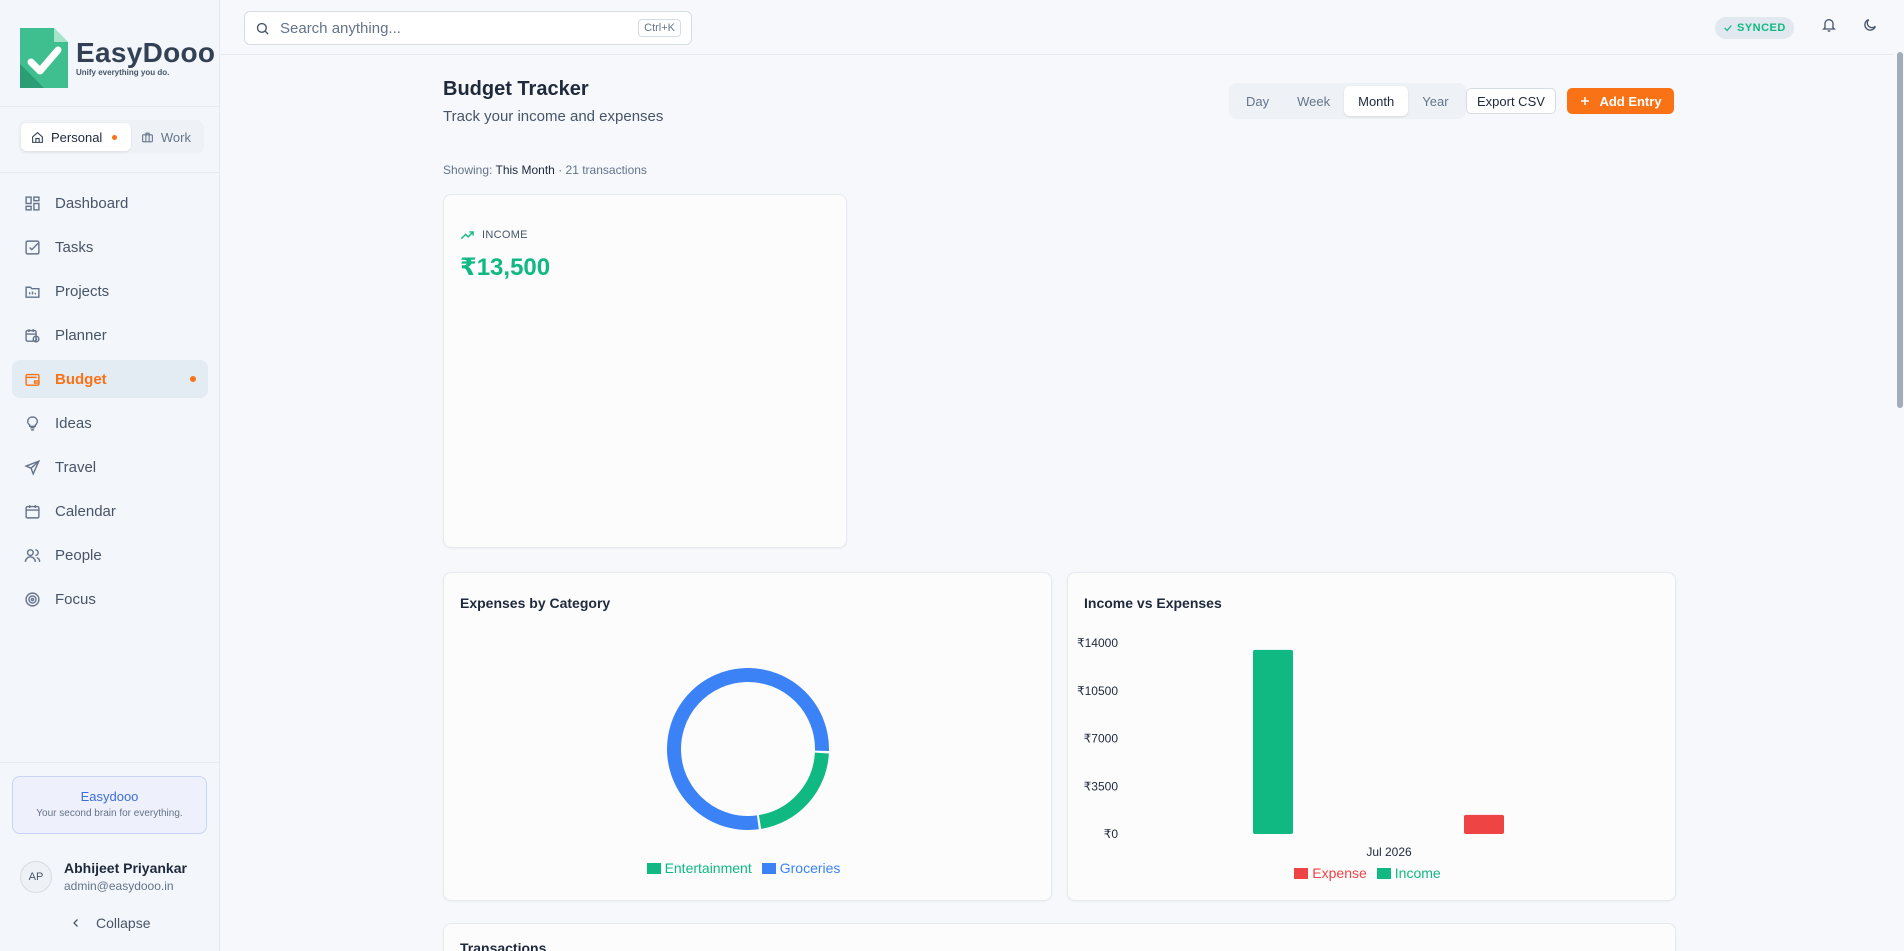 The width and height of the screenshot is (1904, 951). I want to click on nav-label: Projects, so click(82, 291).